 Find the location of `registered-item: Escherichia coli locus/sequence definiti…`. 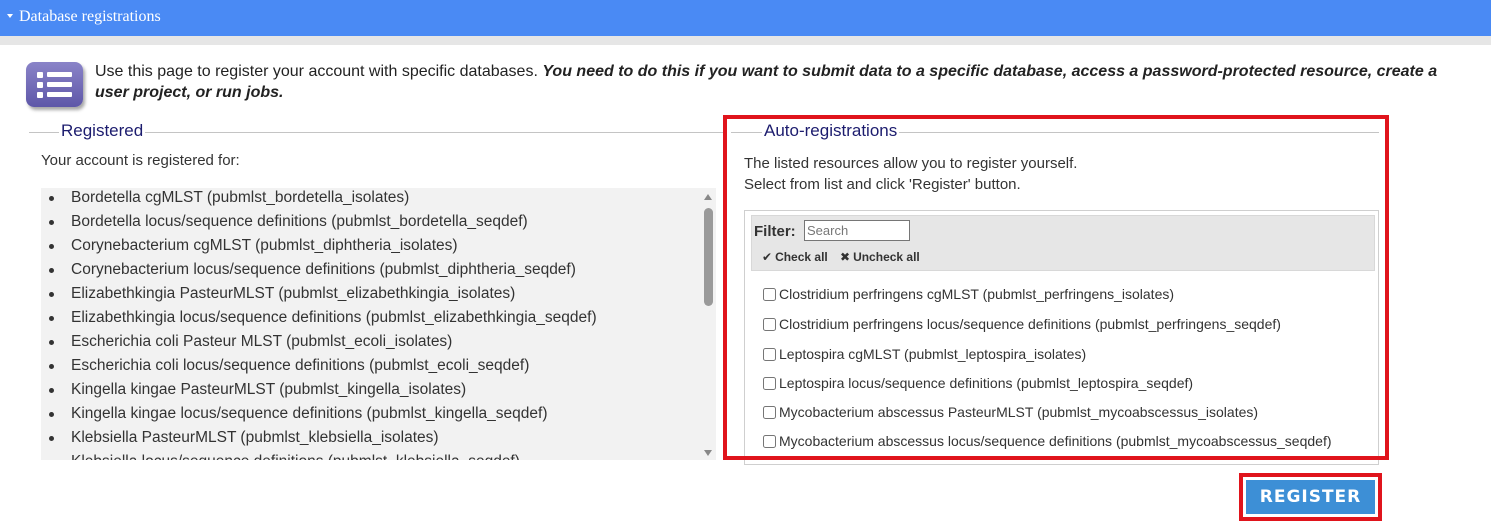

registered-item: Escherichia coli locus/sequence definiti… is located at coordinates (378, 368).